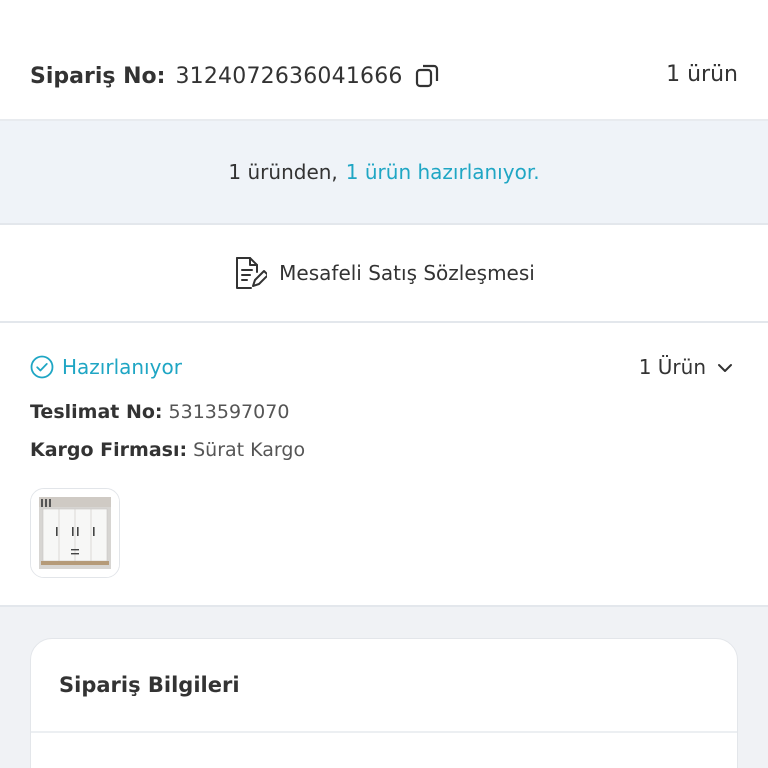 This screenshot has width=768, height=768. What do you see at coordinates (283, 172) in the screenshot?
I see `status-summary-prefix: 1 üründen,` at bounding box center [283, 172].